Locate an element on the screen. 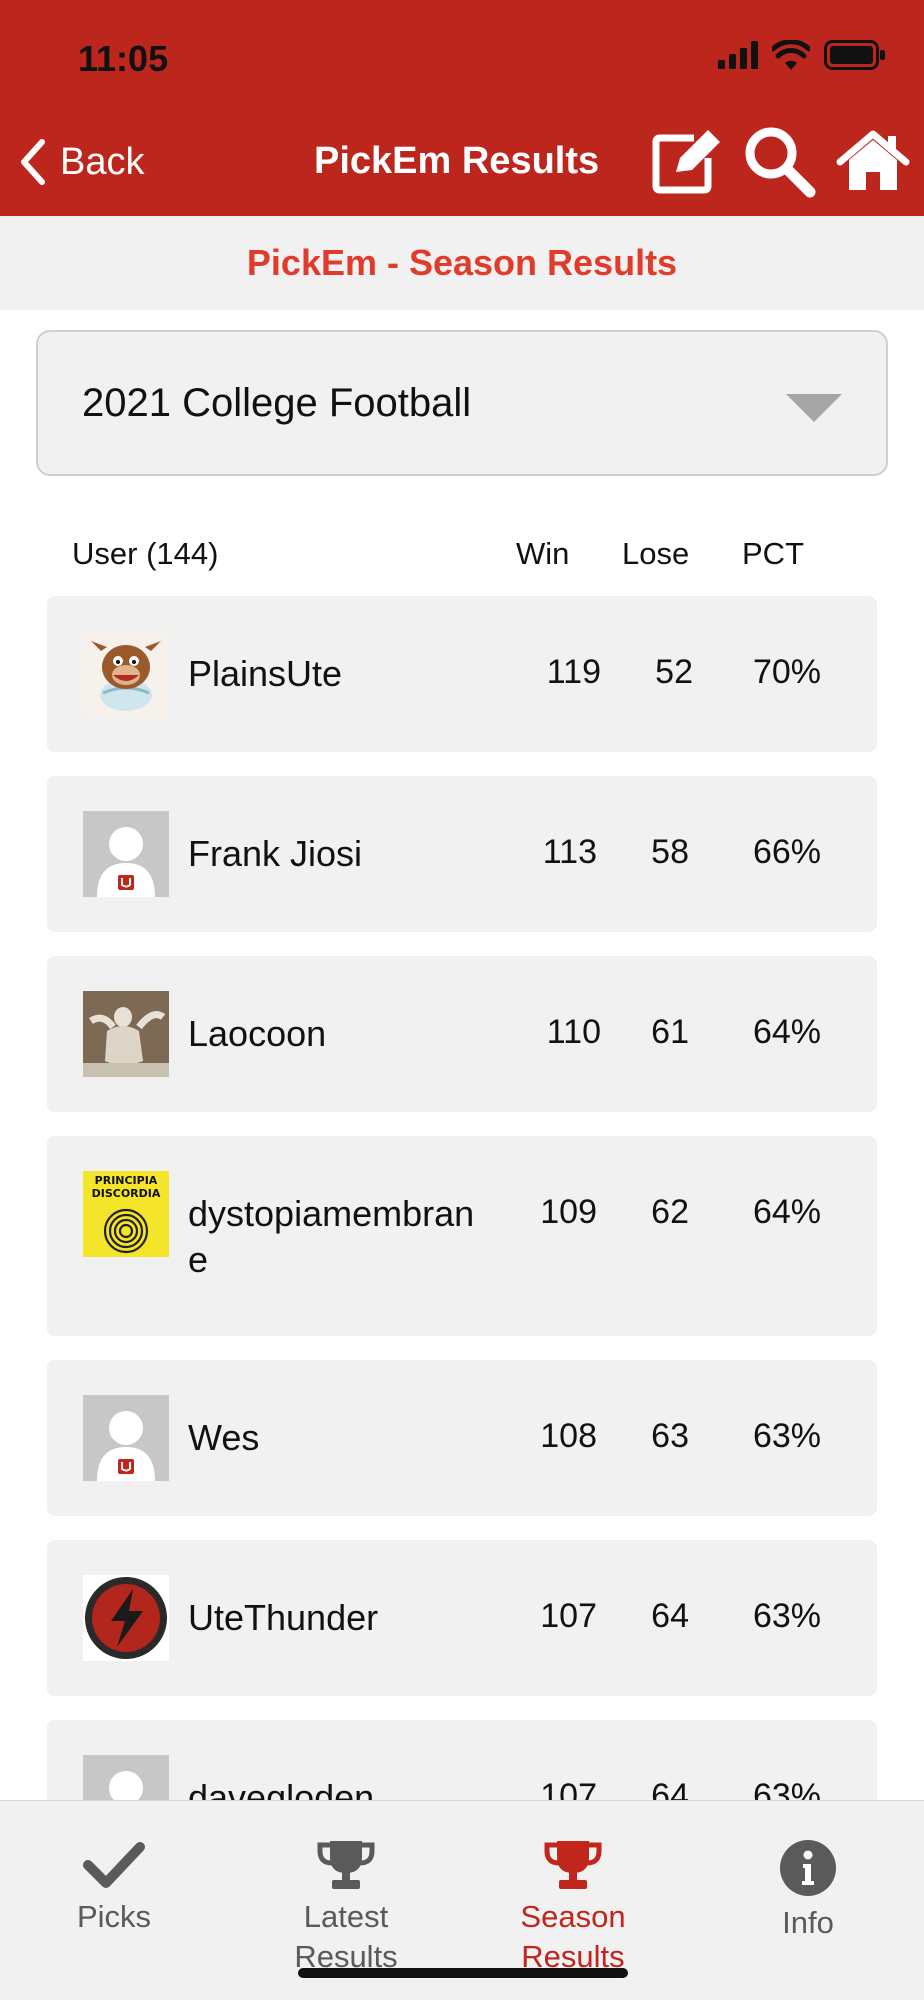 This screenshot has width=924, height=2000. column-header-lose: Lose is located at coordinates (656, 553).